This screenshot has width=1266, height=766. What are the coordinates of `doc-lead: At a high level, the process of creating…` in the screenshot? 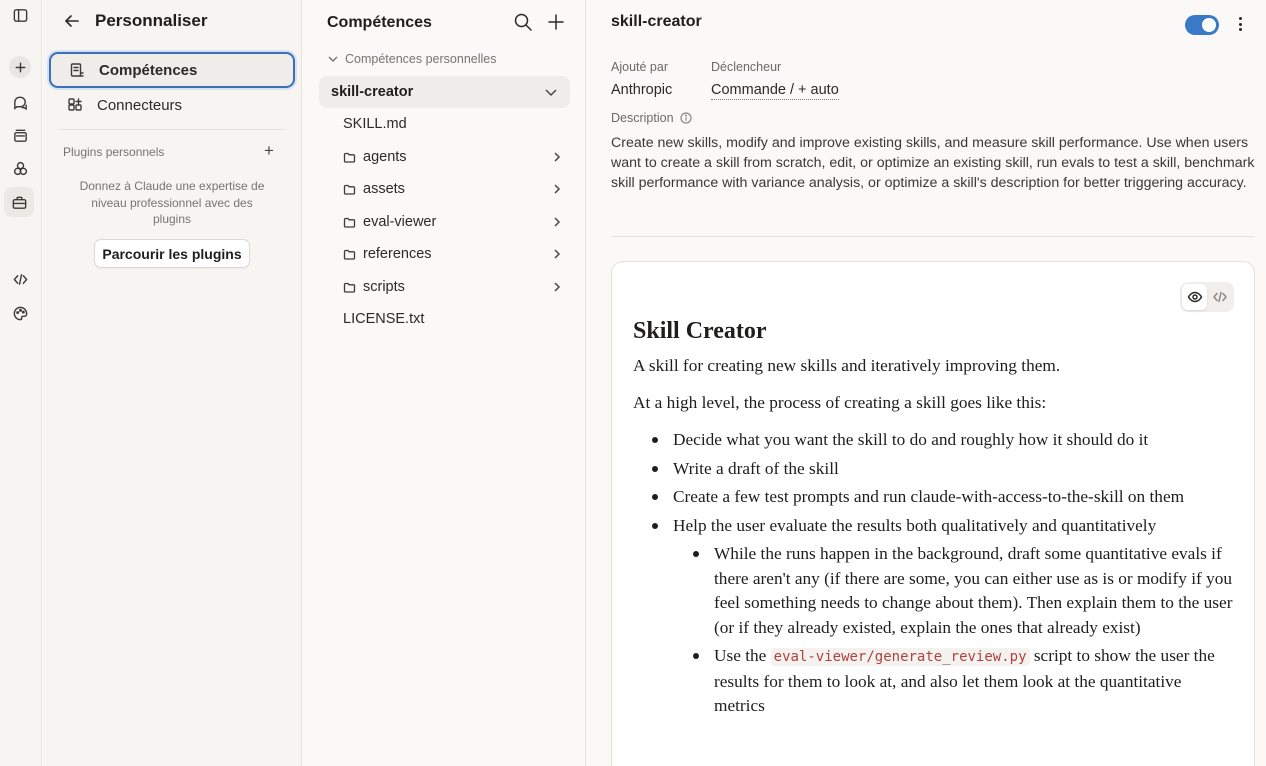 It's located at (840, 402).